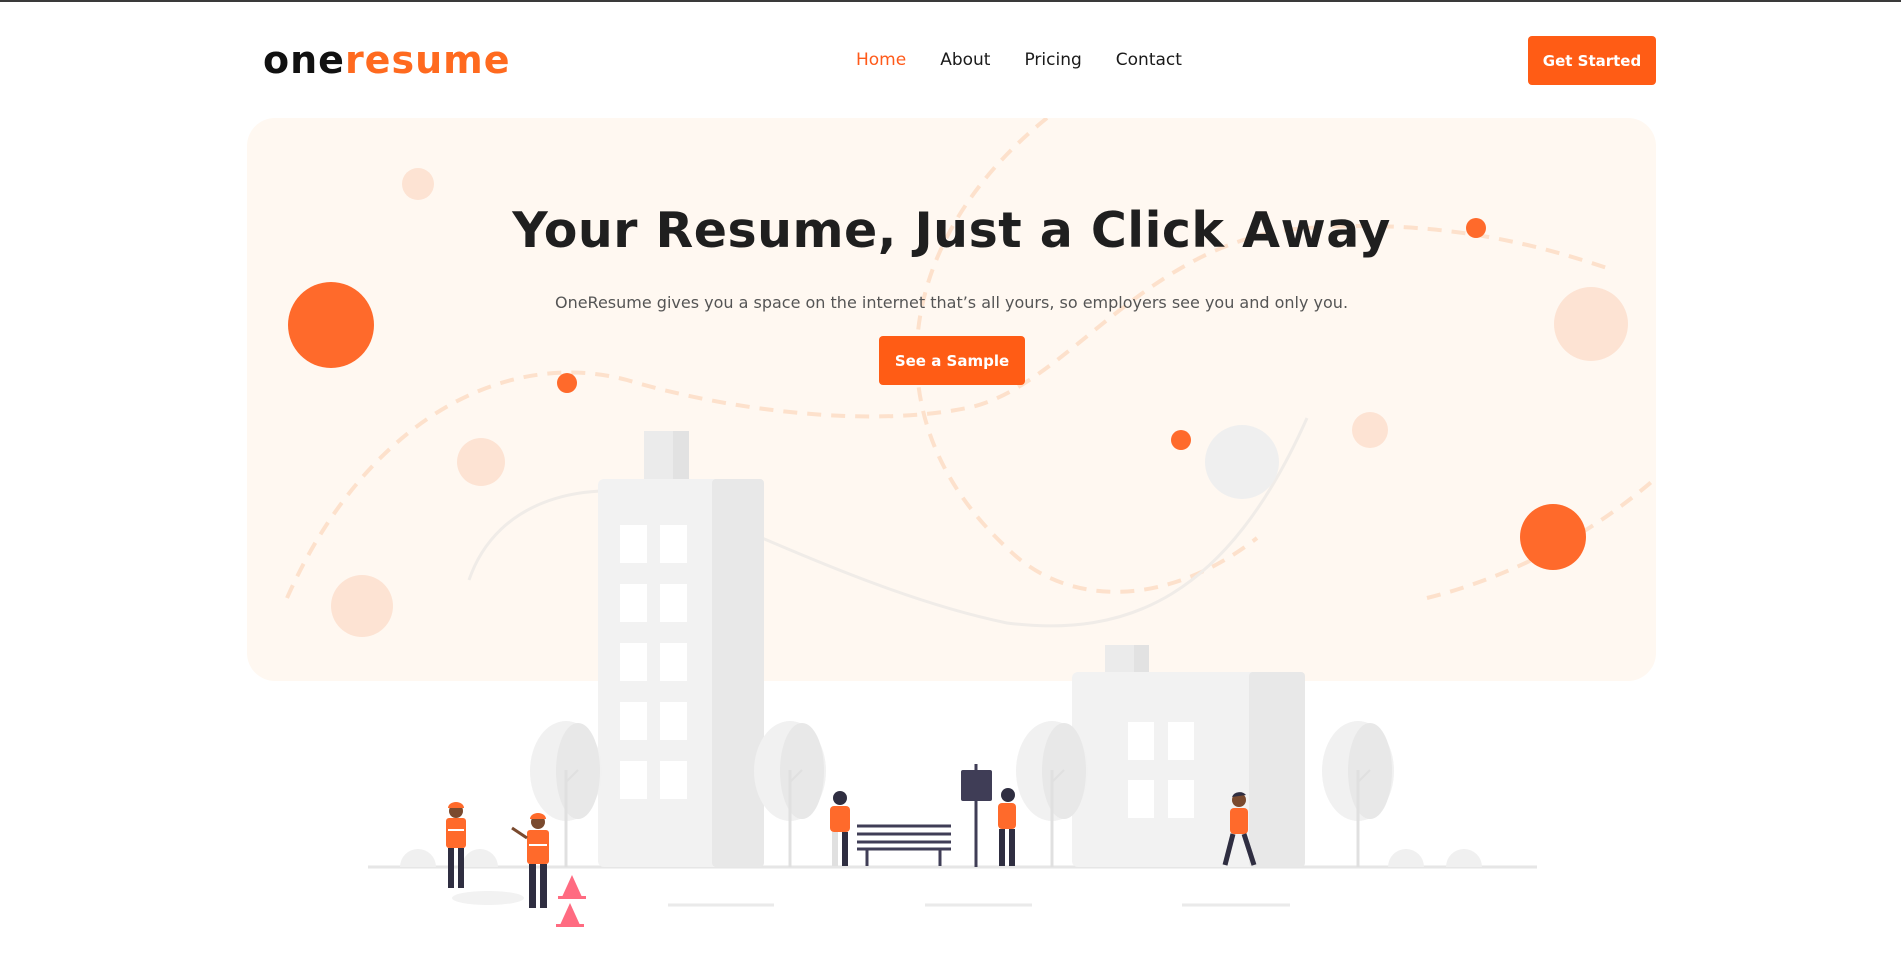 The width and height of the screenshot is (1901, 963). I want to click on nav-item-about: About, so click(965, 60).